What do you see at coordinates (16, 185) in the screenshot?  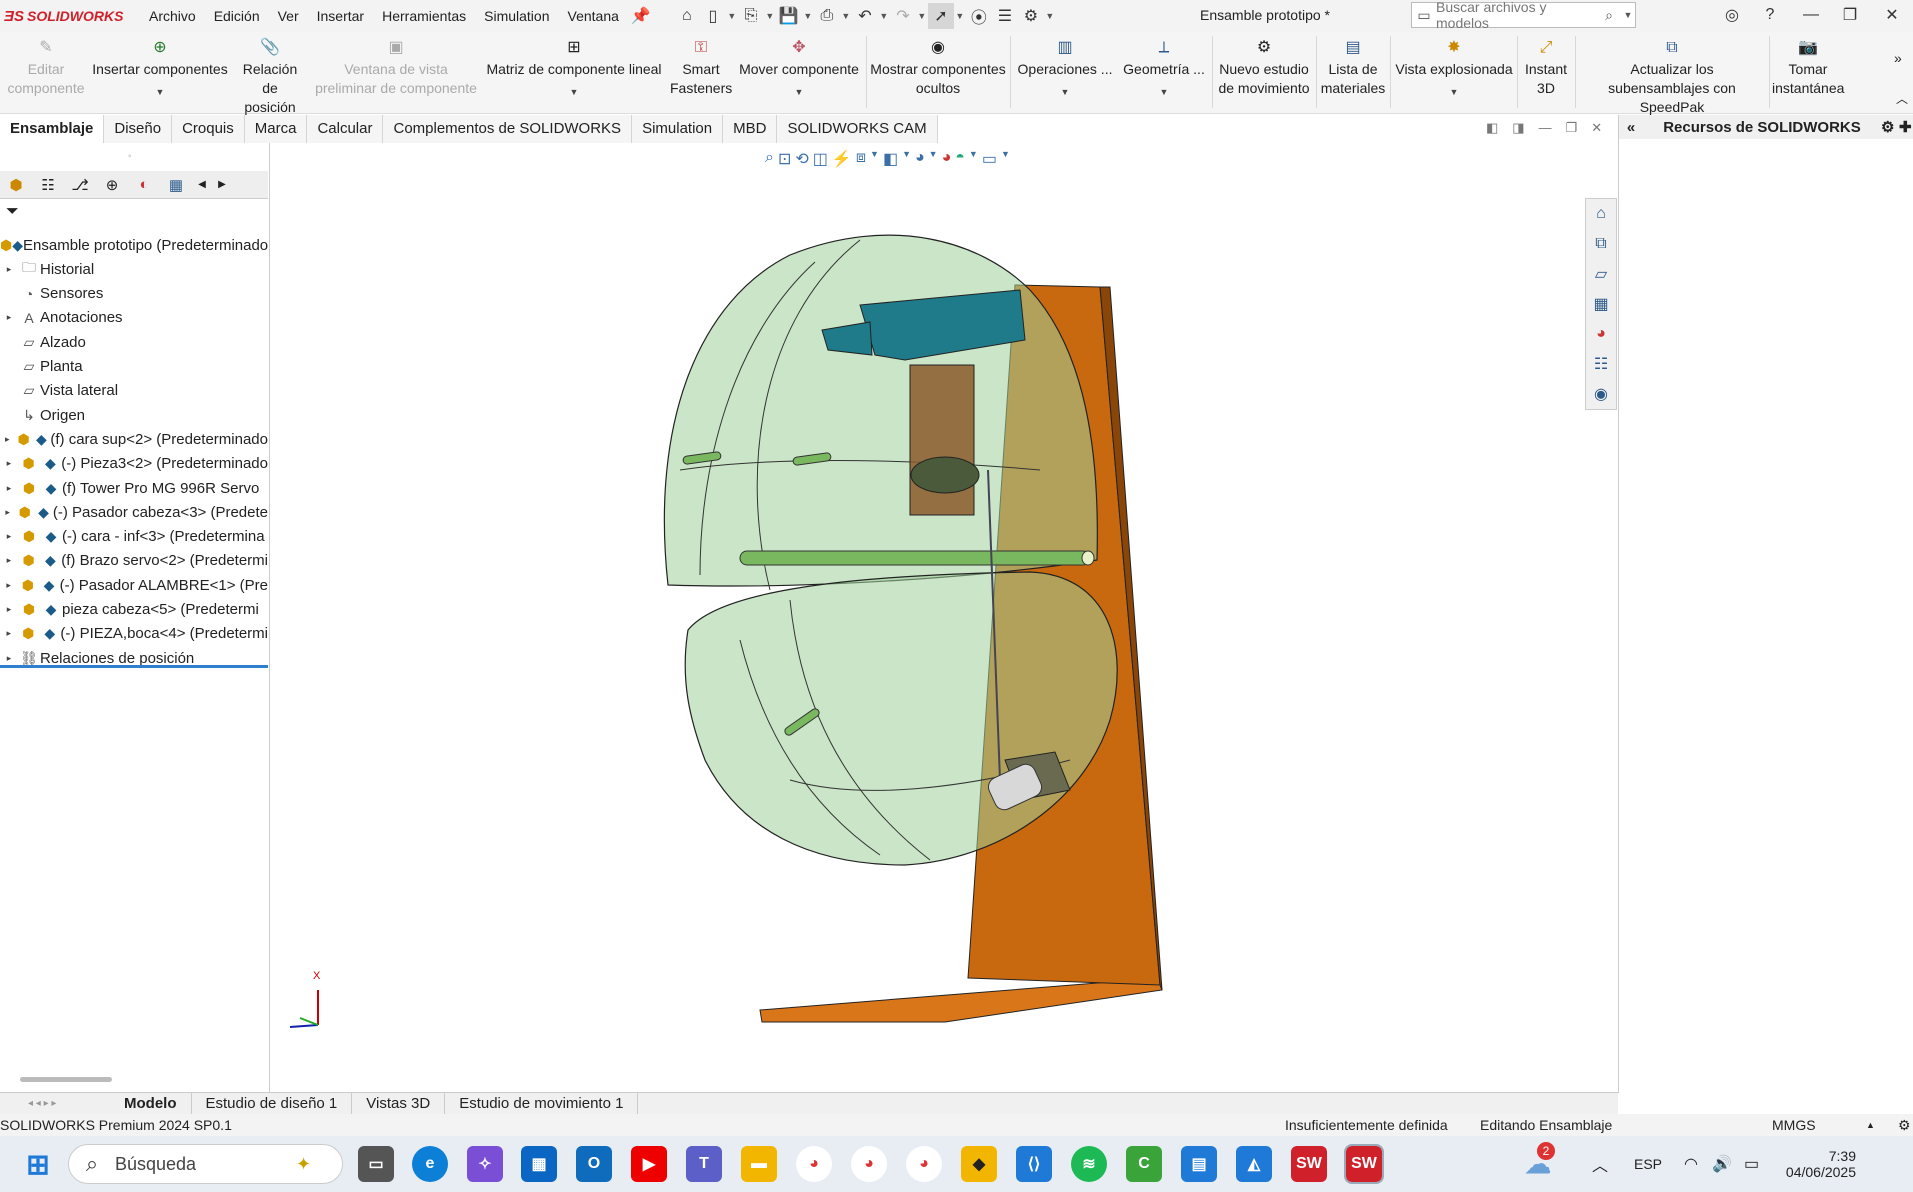 I see `feature-manager-tab-icon: ⬢` at bounding box center [16, 185].